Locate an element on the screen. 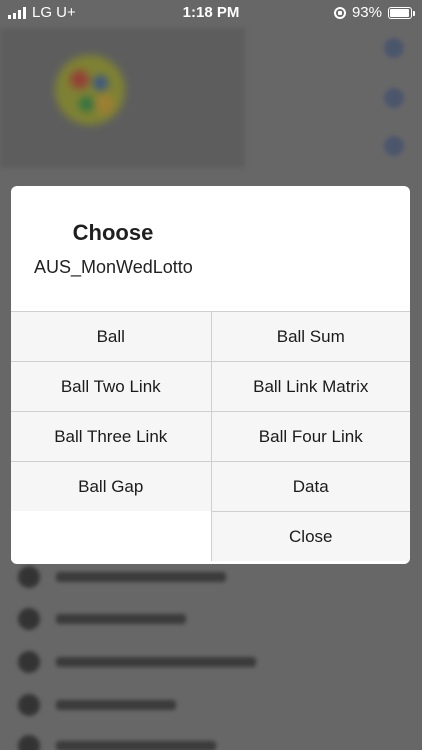  ball-link-matrix-button: Ball Link Matrix is located at coordinates (310, 386).